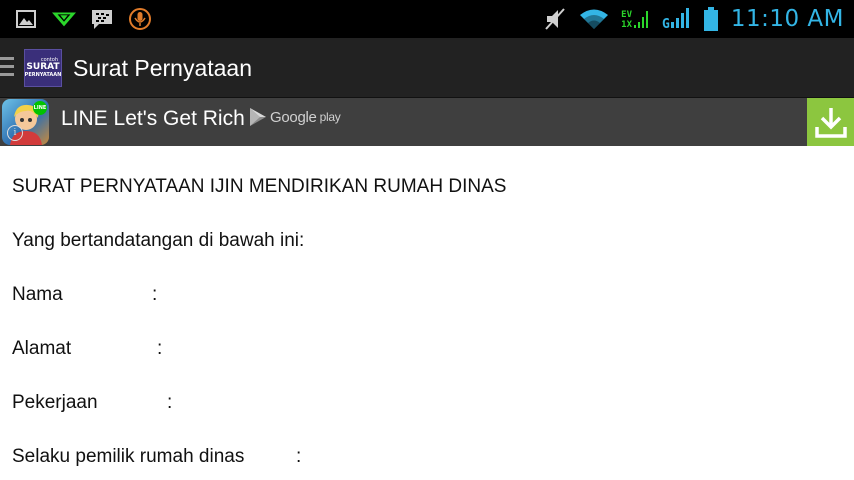  I want to click on wifi-icon, so click(594, 19).